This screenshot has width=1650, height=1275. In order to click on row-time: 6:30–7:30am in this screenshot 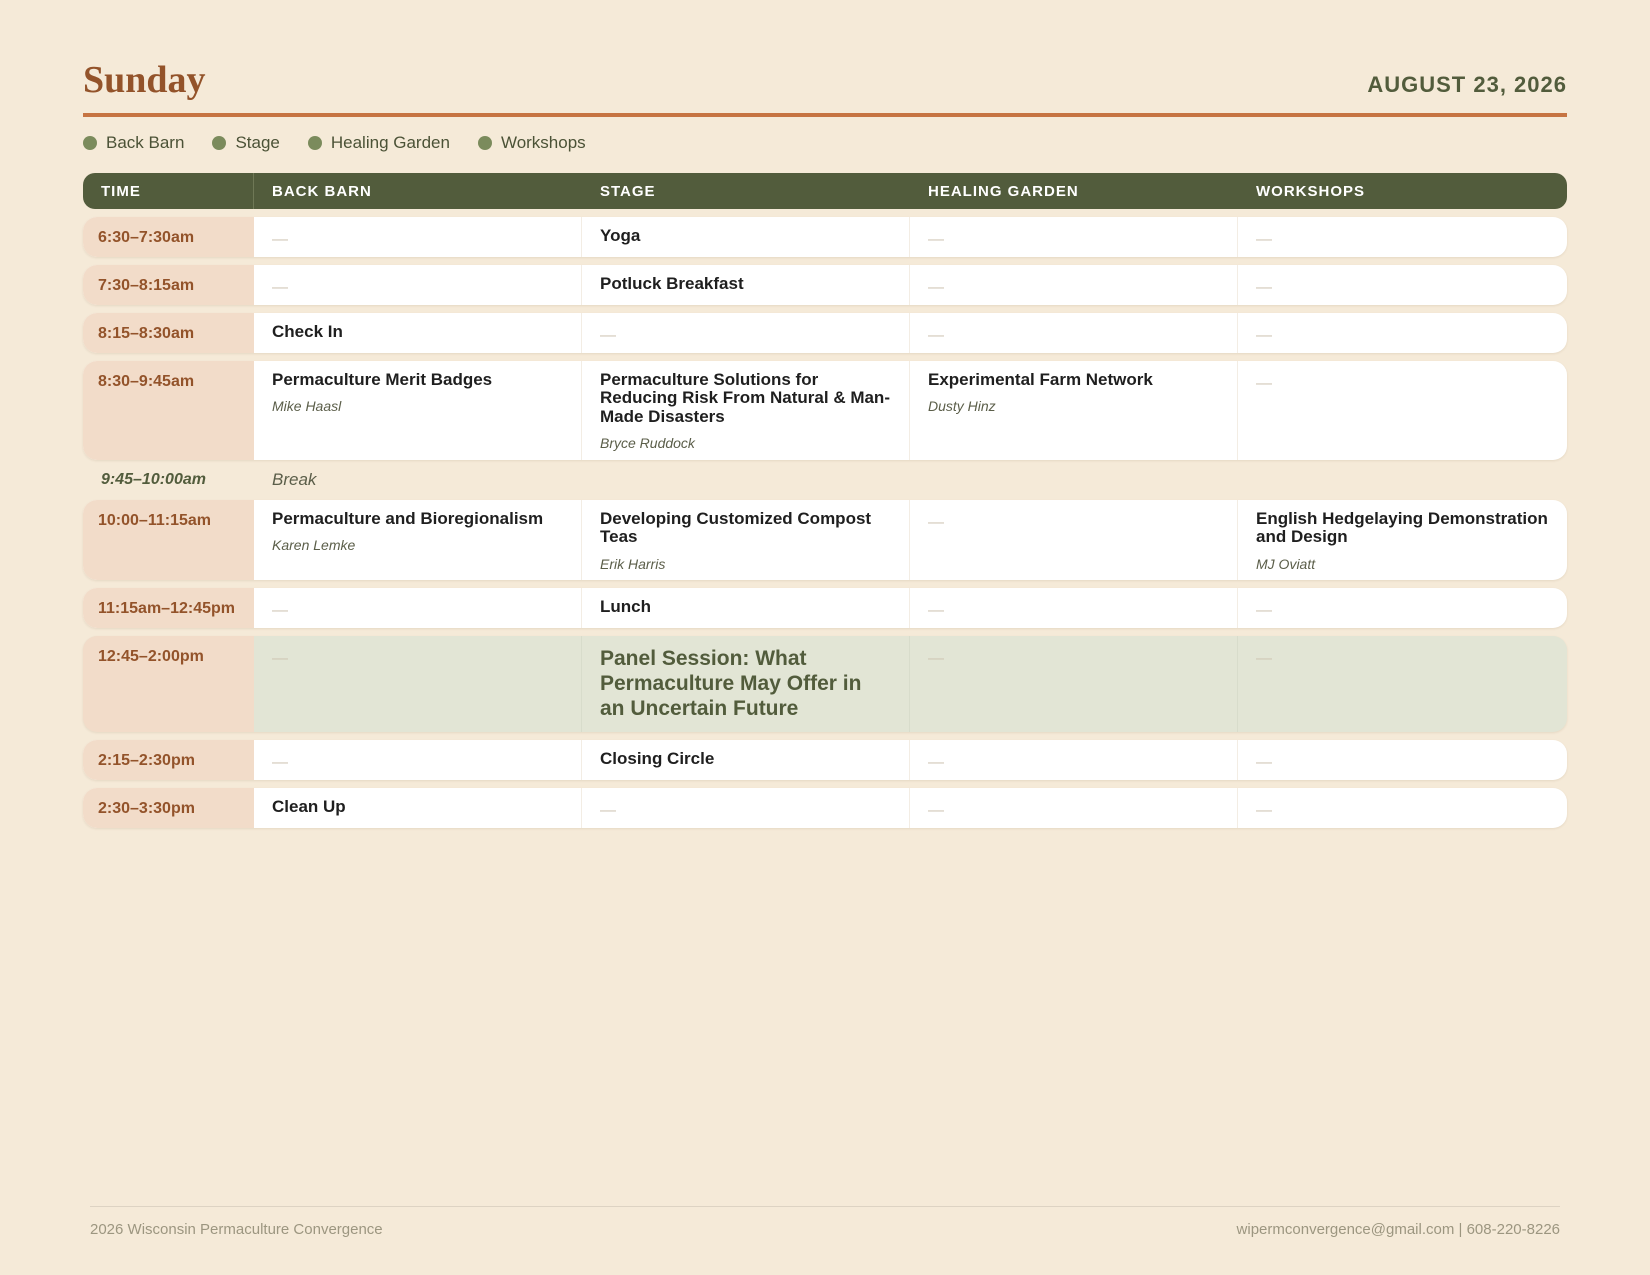, I will do `click(168, 237)`.